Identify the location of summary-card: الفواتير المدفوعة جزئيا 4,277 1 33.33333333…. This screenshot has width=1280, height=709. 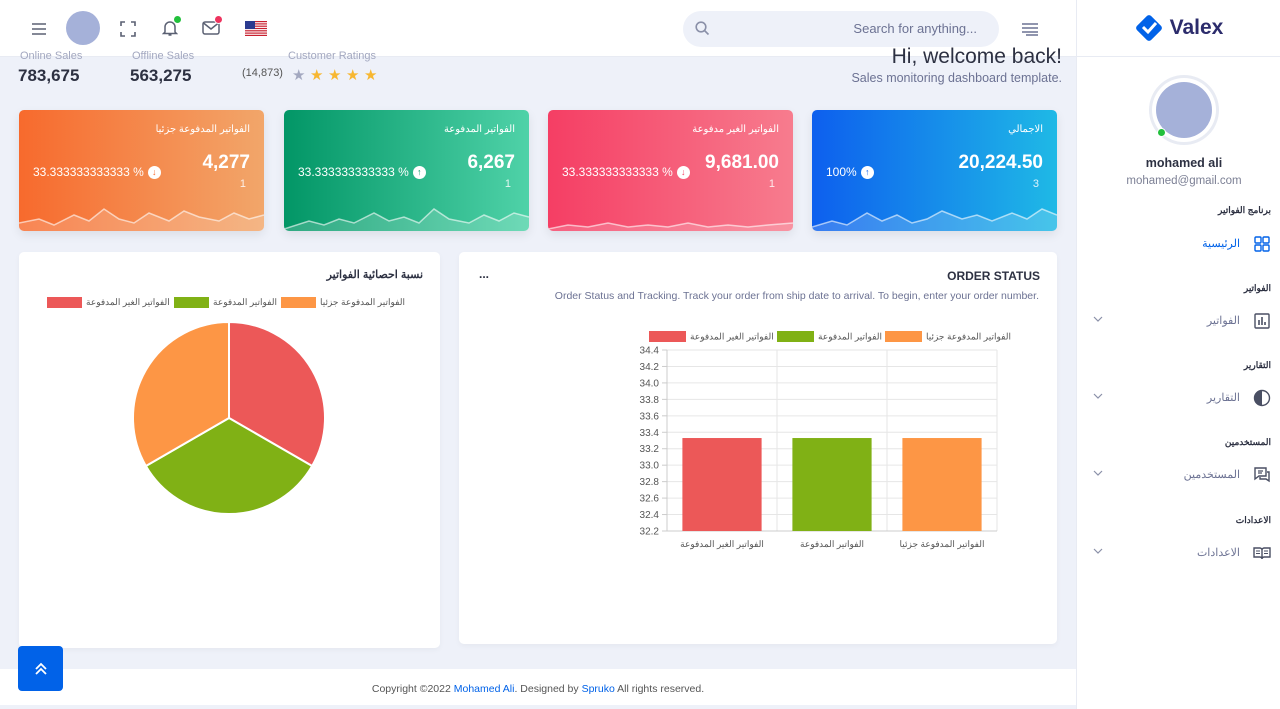
(141, 170).